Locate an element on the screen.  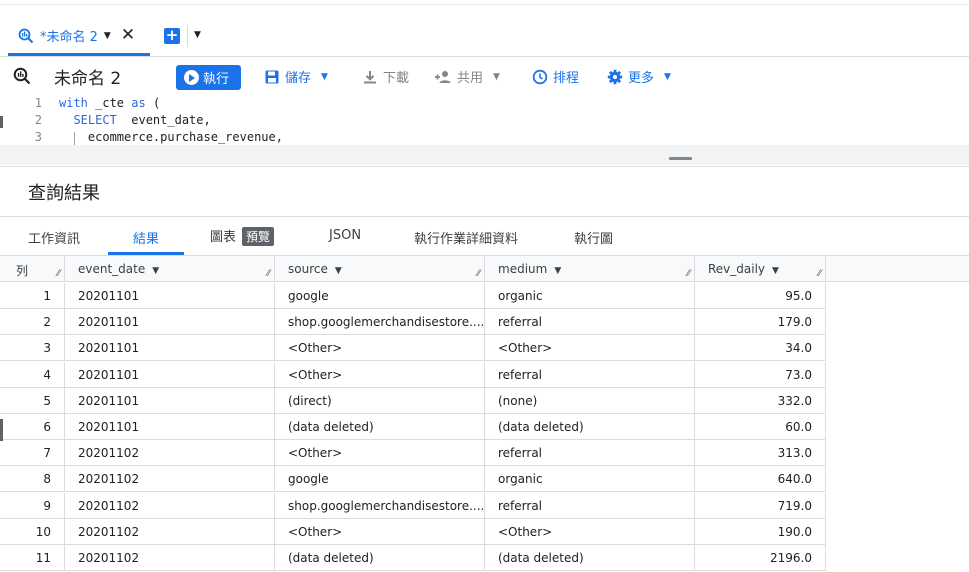
save-button: 儲存 ▼ is located at coordinates (296, 76).